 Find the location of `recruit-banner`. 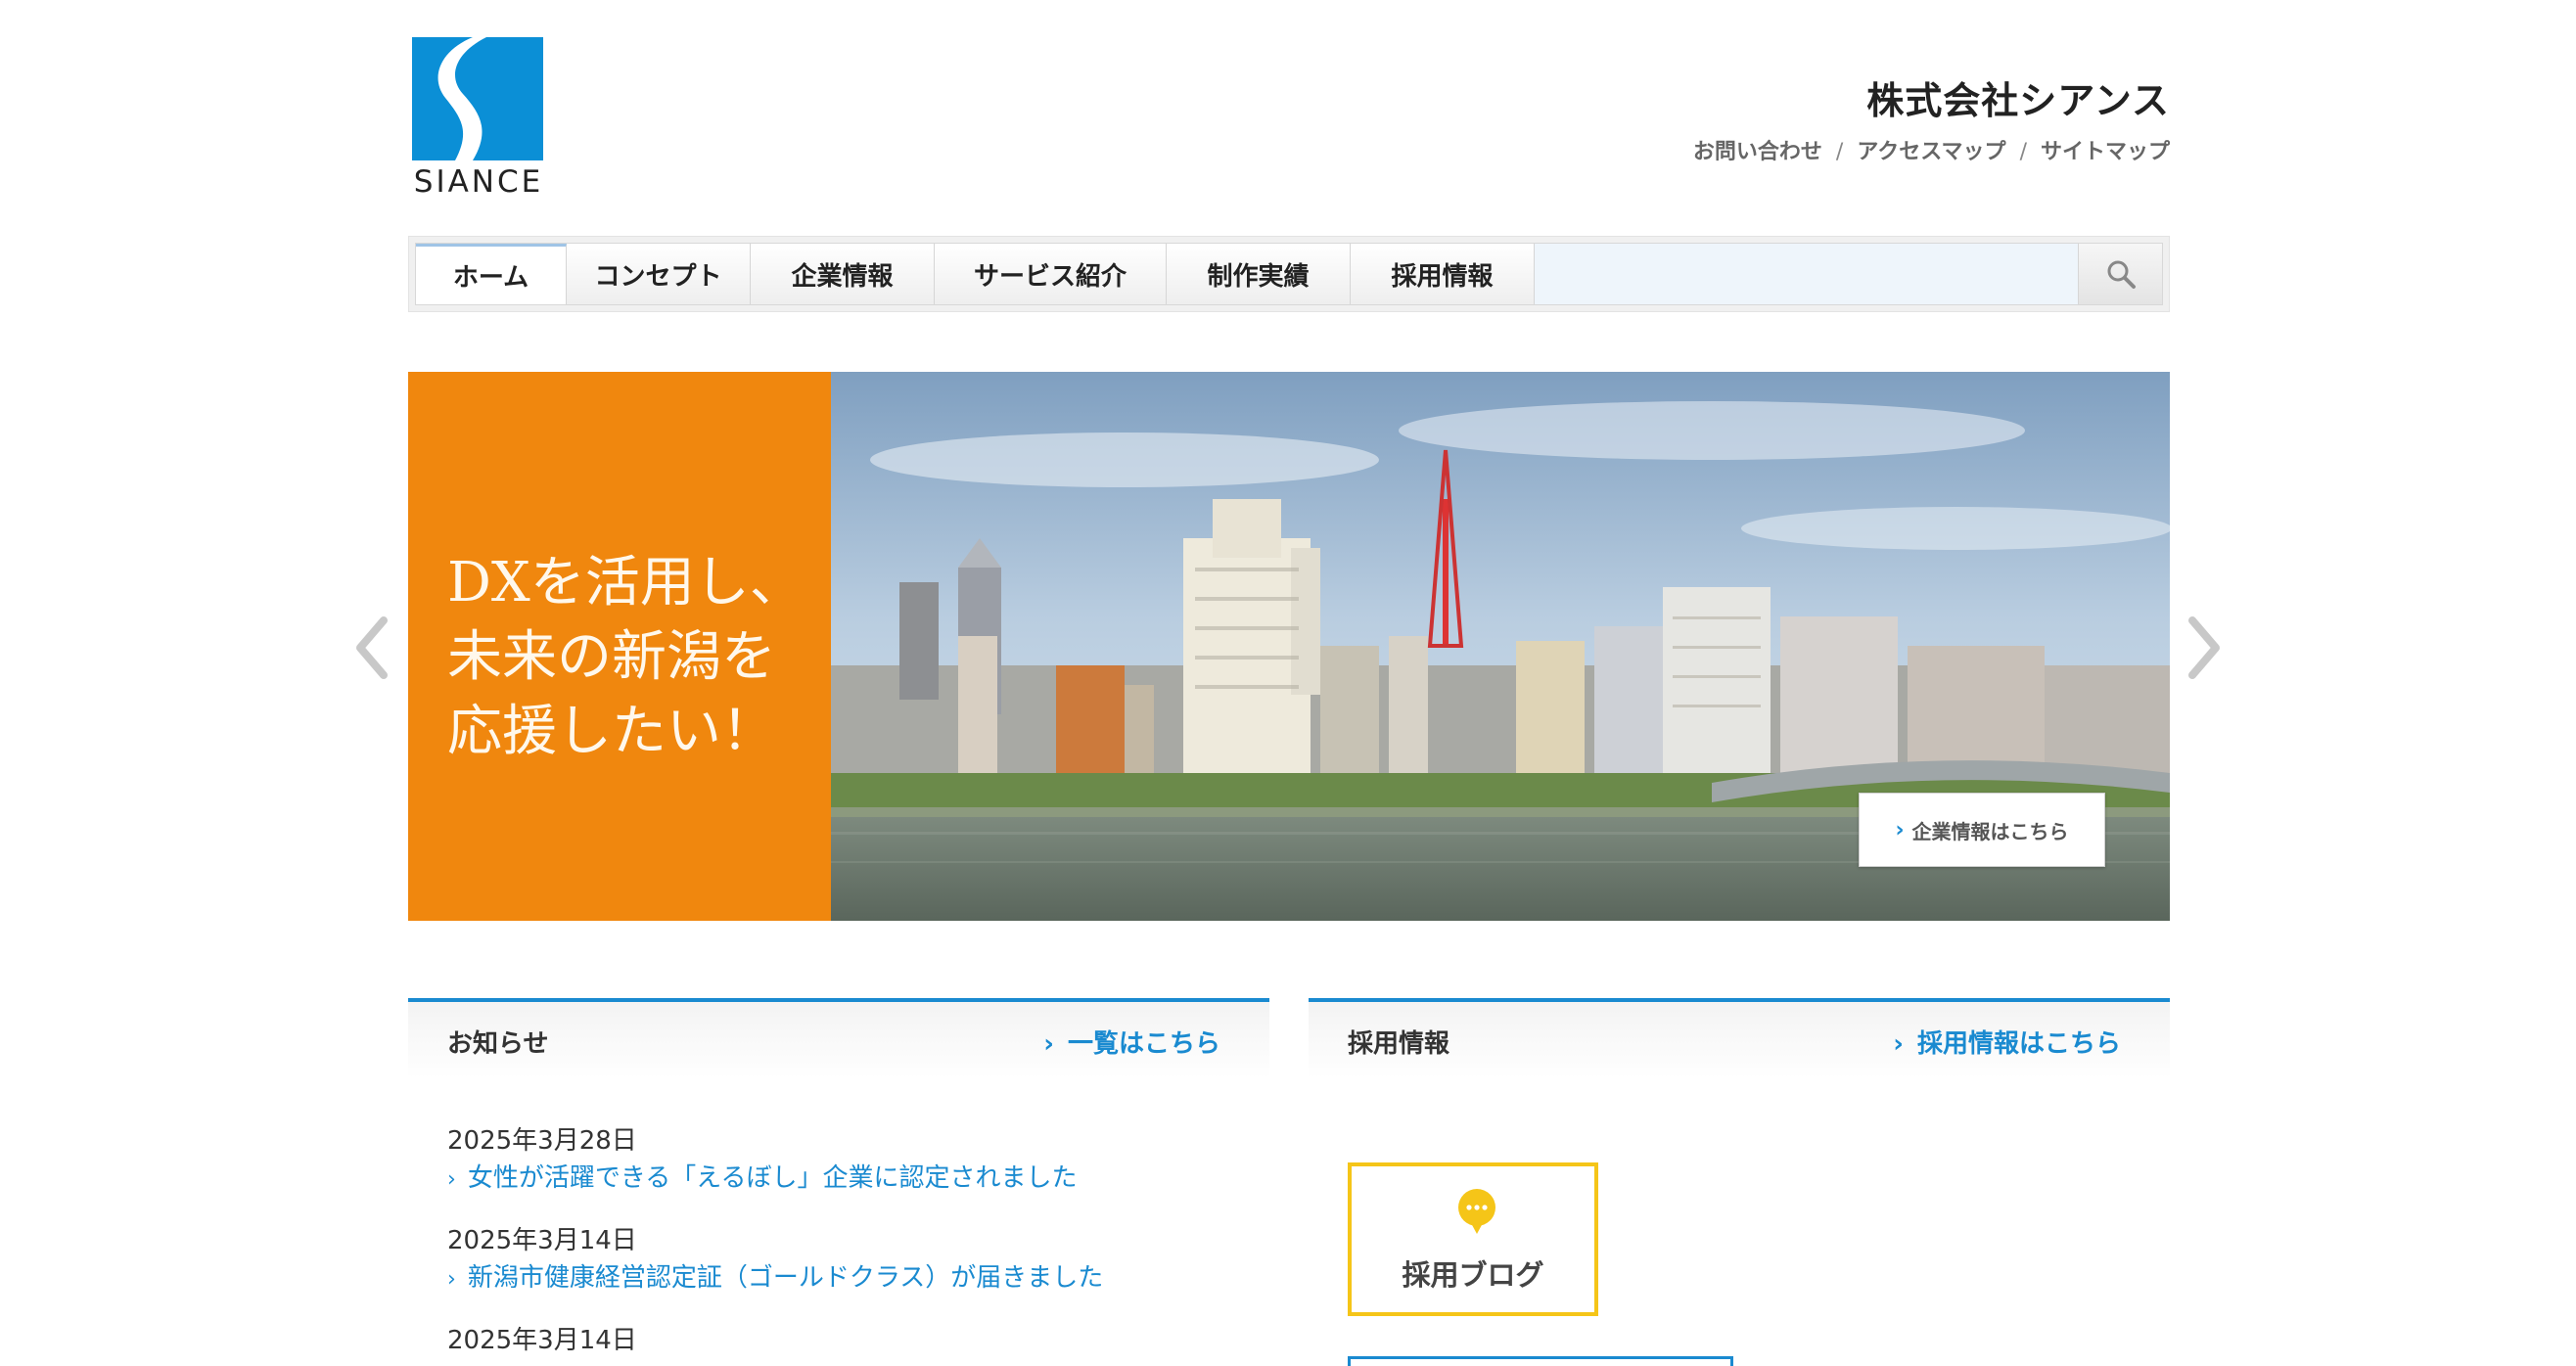

recruit-banner is located at coordinates (1540, 1361).